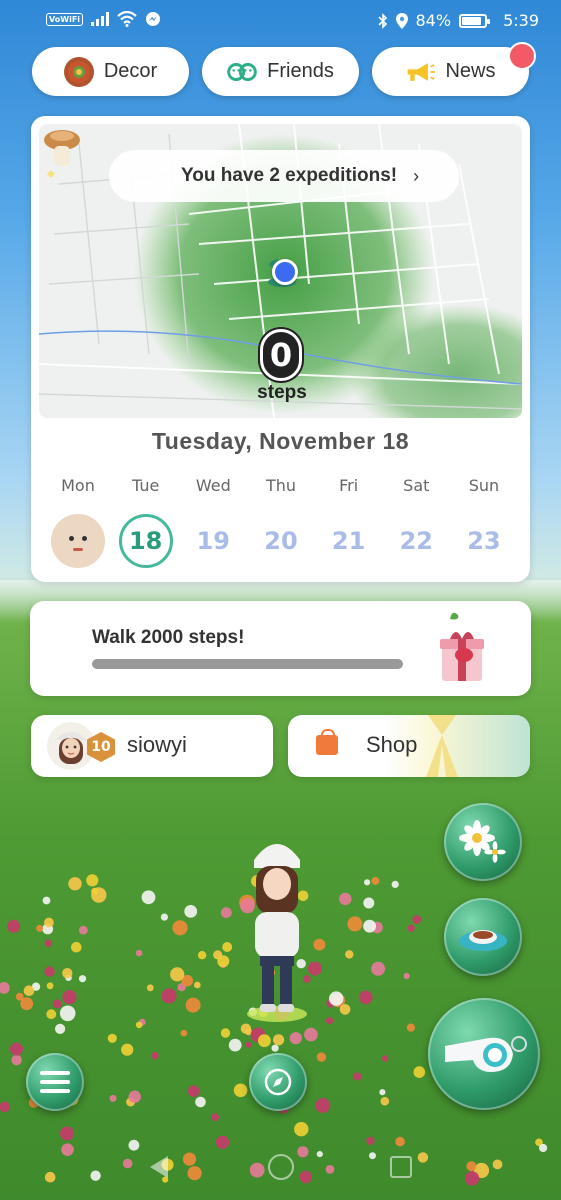 This screenshot has width=561, height=1200. What do you see at coordinates (348, 541) in the screenshot?
I see `day-date: 21` at bounding box center [348, 541].